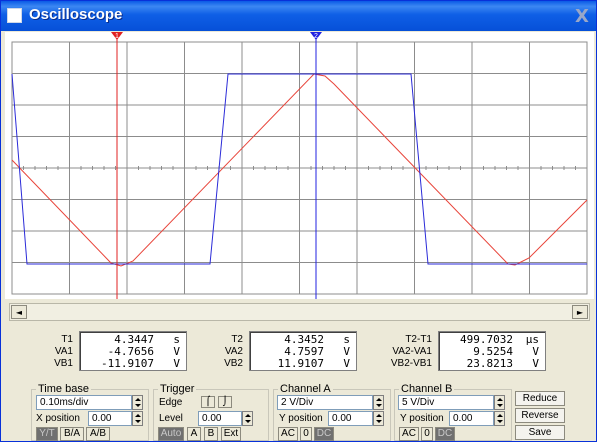 The width and height of the screenshot is (597, 442). What do you see at coordinates (98, 434) in the screenshot?
I see `mode-ab-button: A/B` at bounding box center [98, 434].